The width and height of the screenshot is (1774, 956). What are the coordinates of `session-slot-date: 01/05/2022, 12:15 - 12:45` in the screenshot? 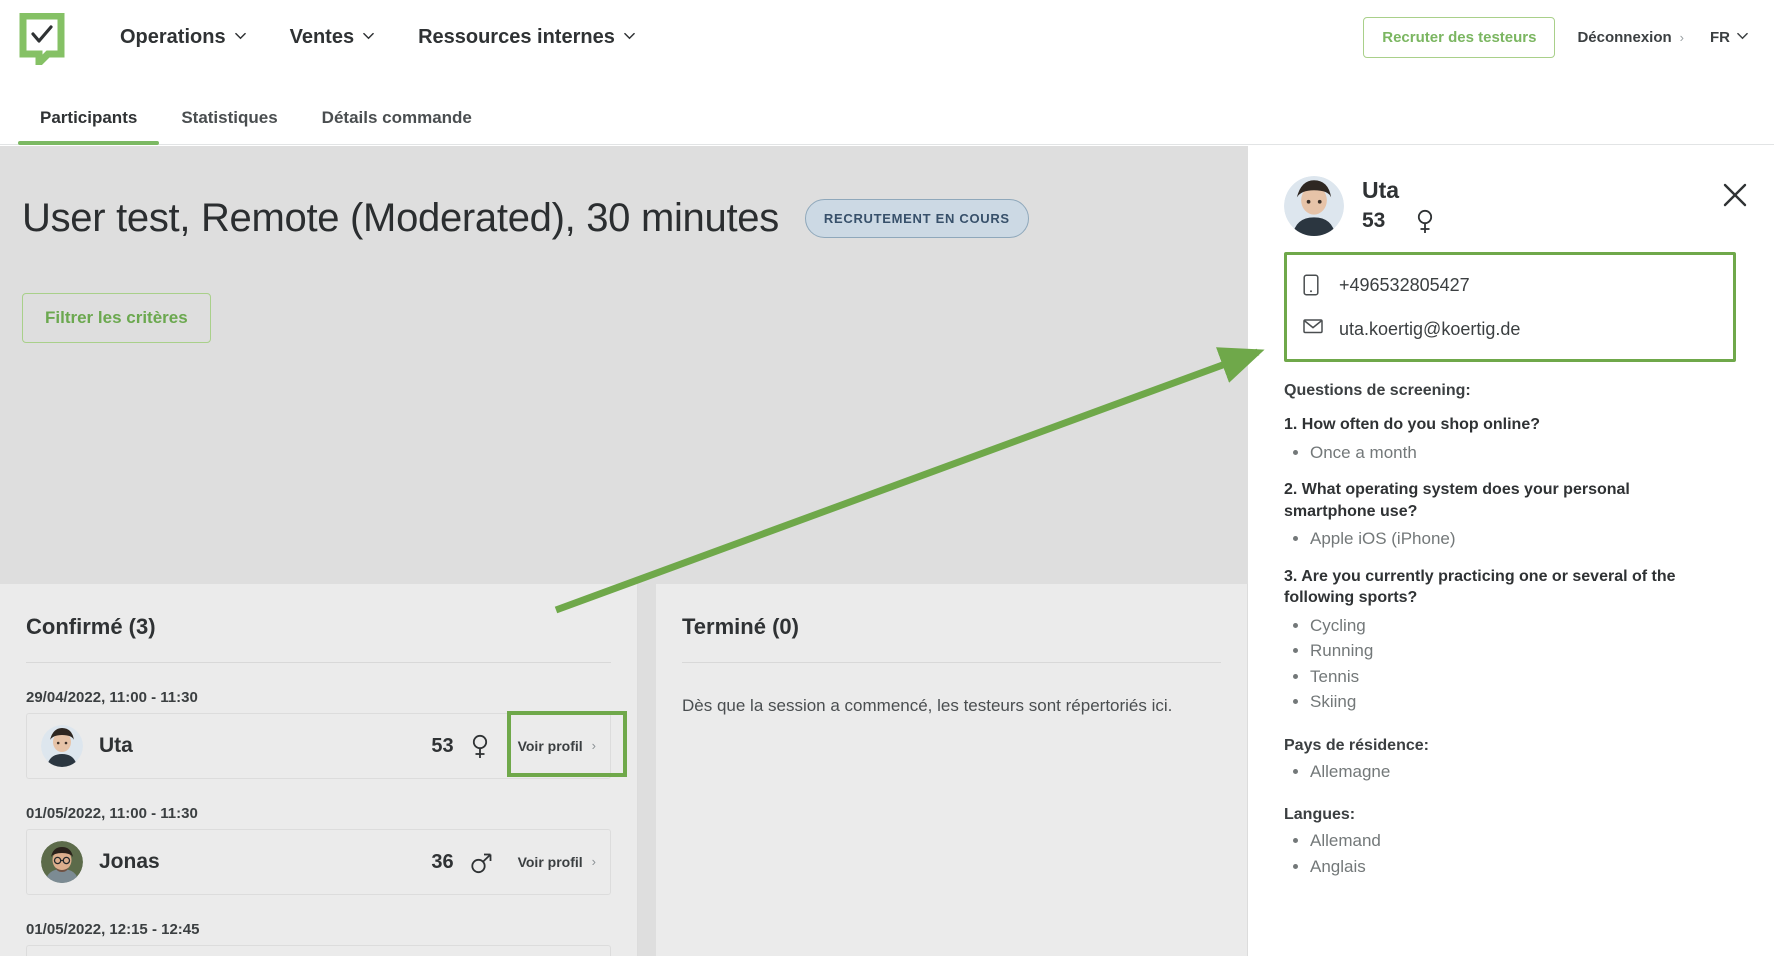 It's located at (113, 929).